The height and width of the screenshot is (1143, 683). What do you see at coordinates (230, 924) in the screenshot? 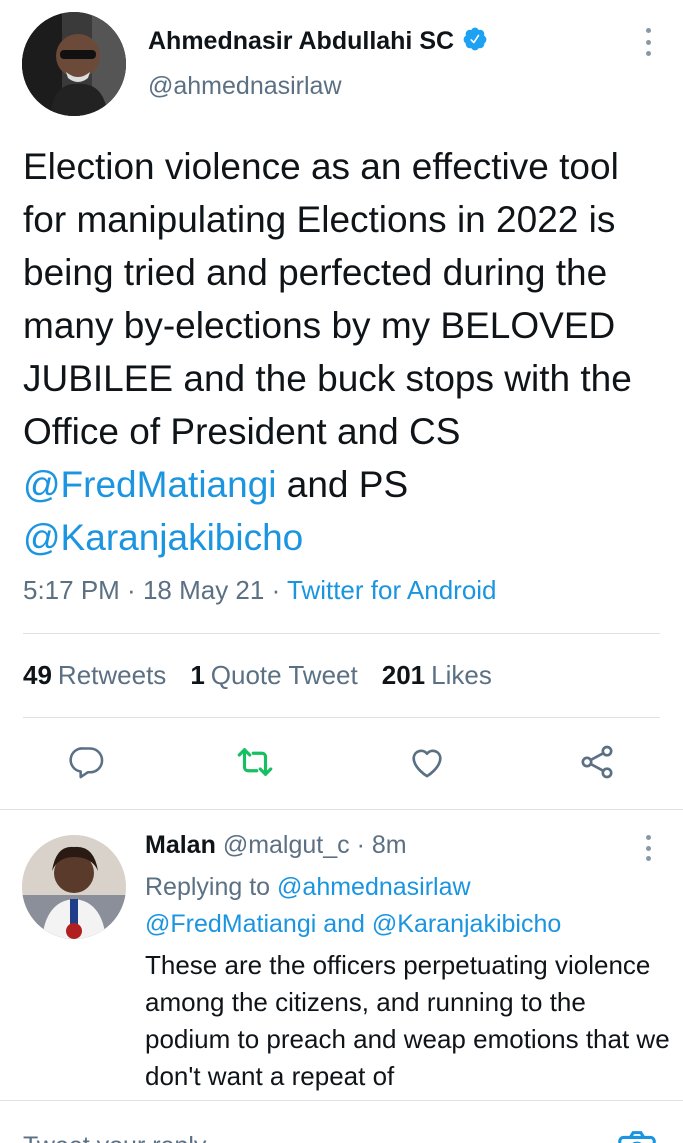
I see `replying-mention-fredmatiangi: @FredMatiangi` at bounding box center [230, 924].